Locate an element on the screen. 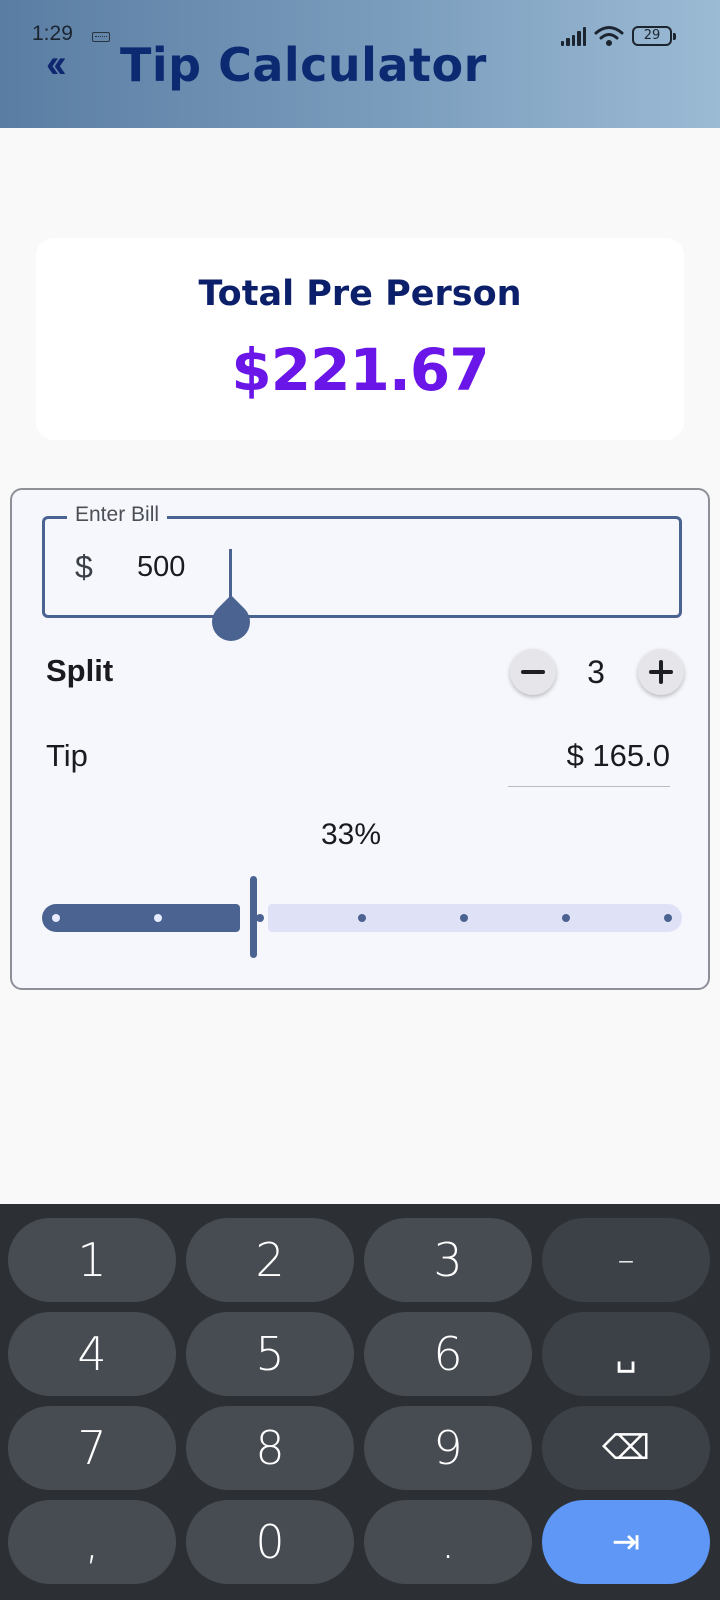  wifi-icon is located at coordinates (609, 36).